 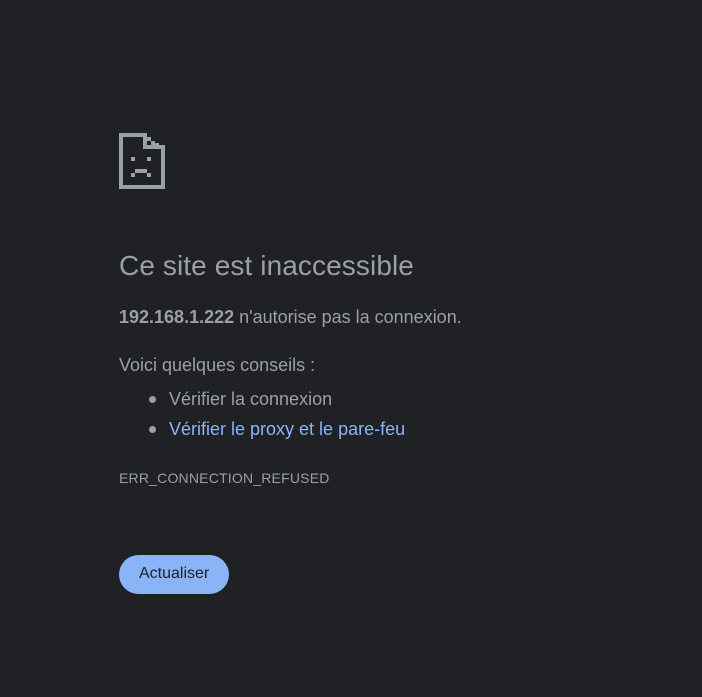 I want to click on sad-page-icon, so click(x=142, y=161).